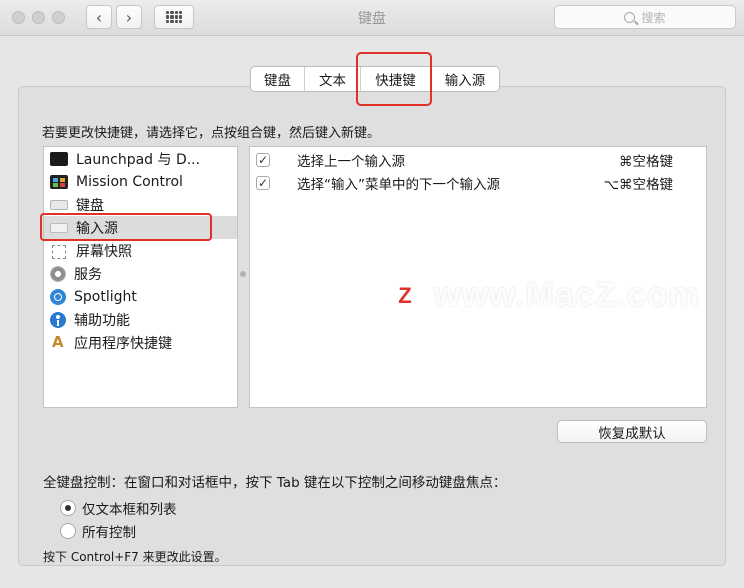 The width and height of the screenshot is (744, 588). I want to click on category-spotlight: Spotlight, so click(140, 296).